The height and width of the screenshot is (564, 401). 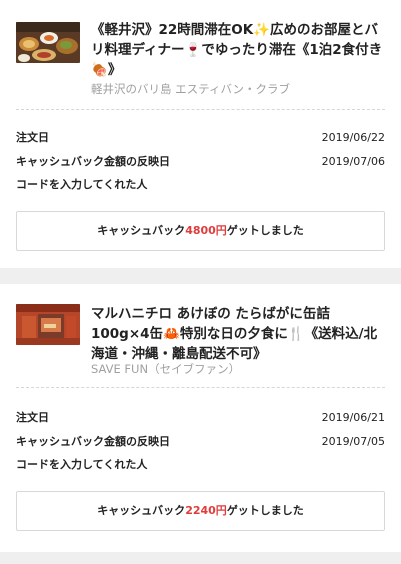 What do you see at coordinates (200, 162) in the screenshot?
I see `cashback-date-row: キャッシュバック金額の反映日 2019/07/06` at bounding box center [200, 162].